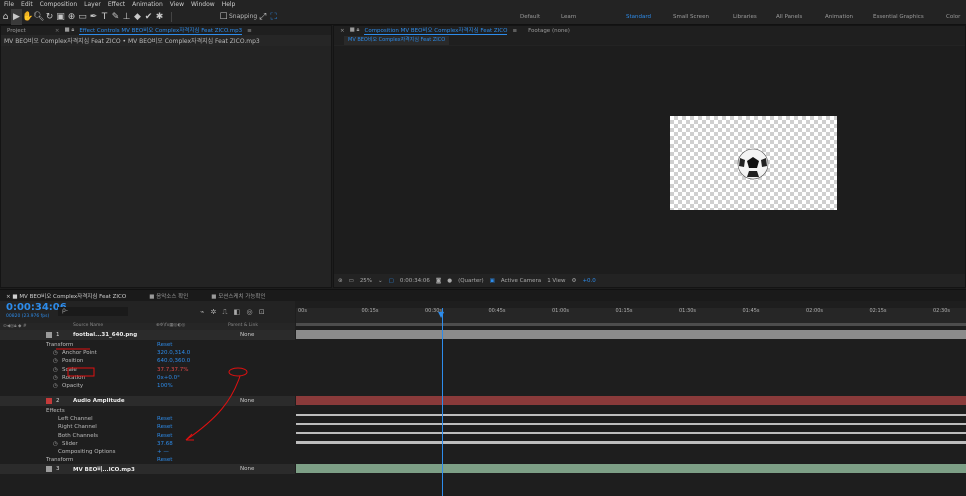 The height and width of the screenshot is (496, 966). Describe the element at coordinates (104, 17) in the screenshot. I see `type-tool-icon: T` at that location.